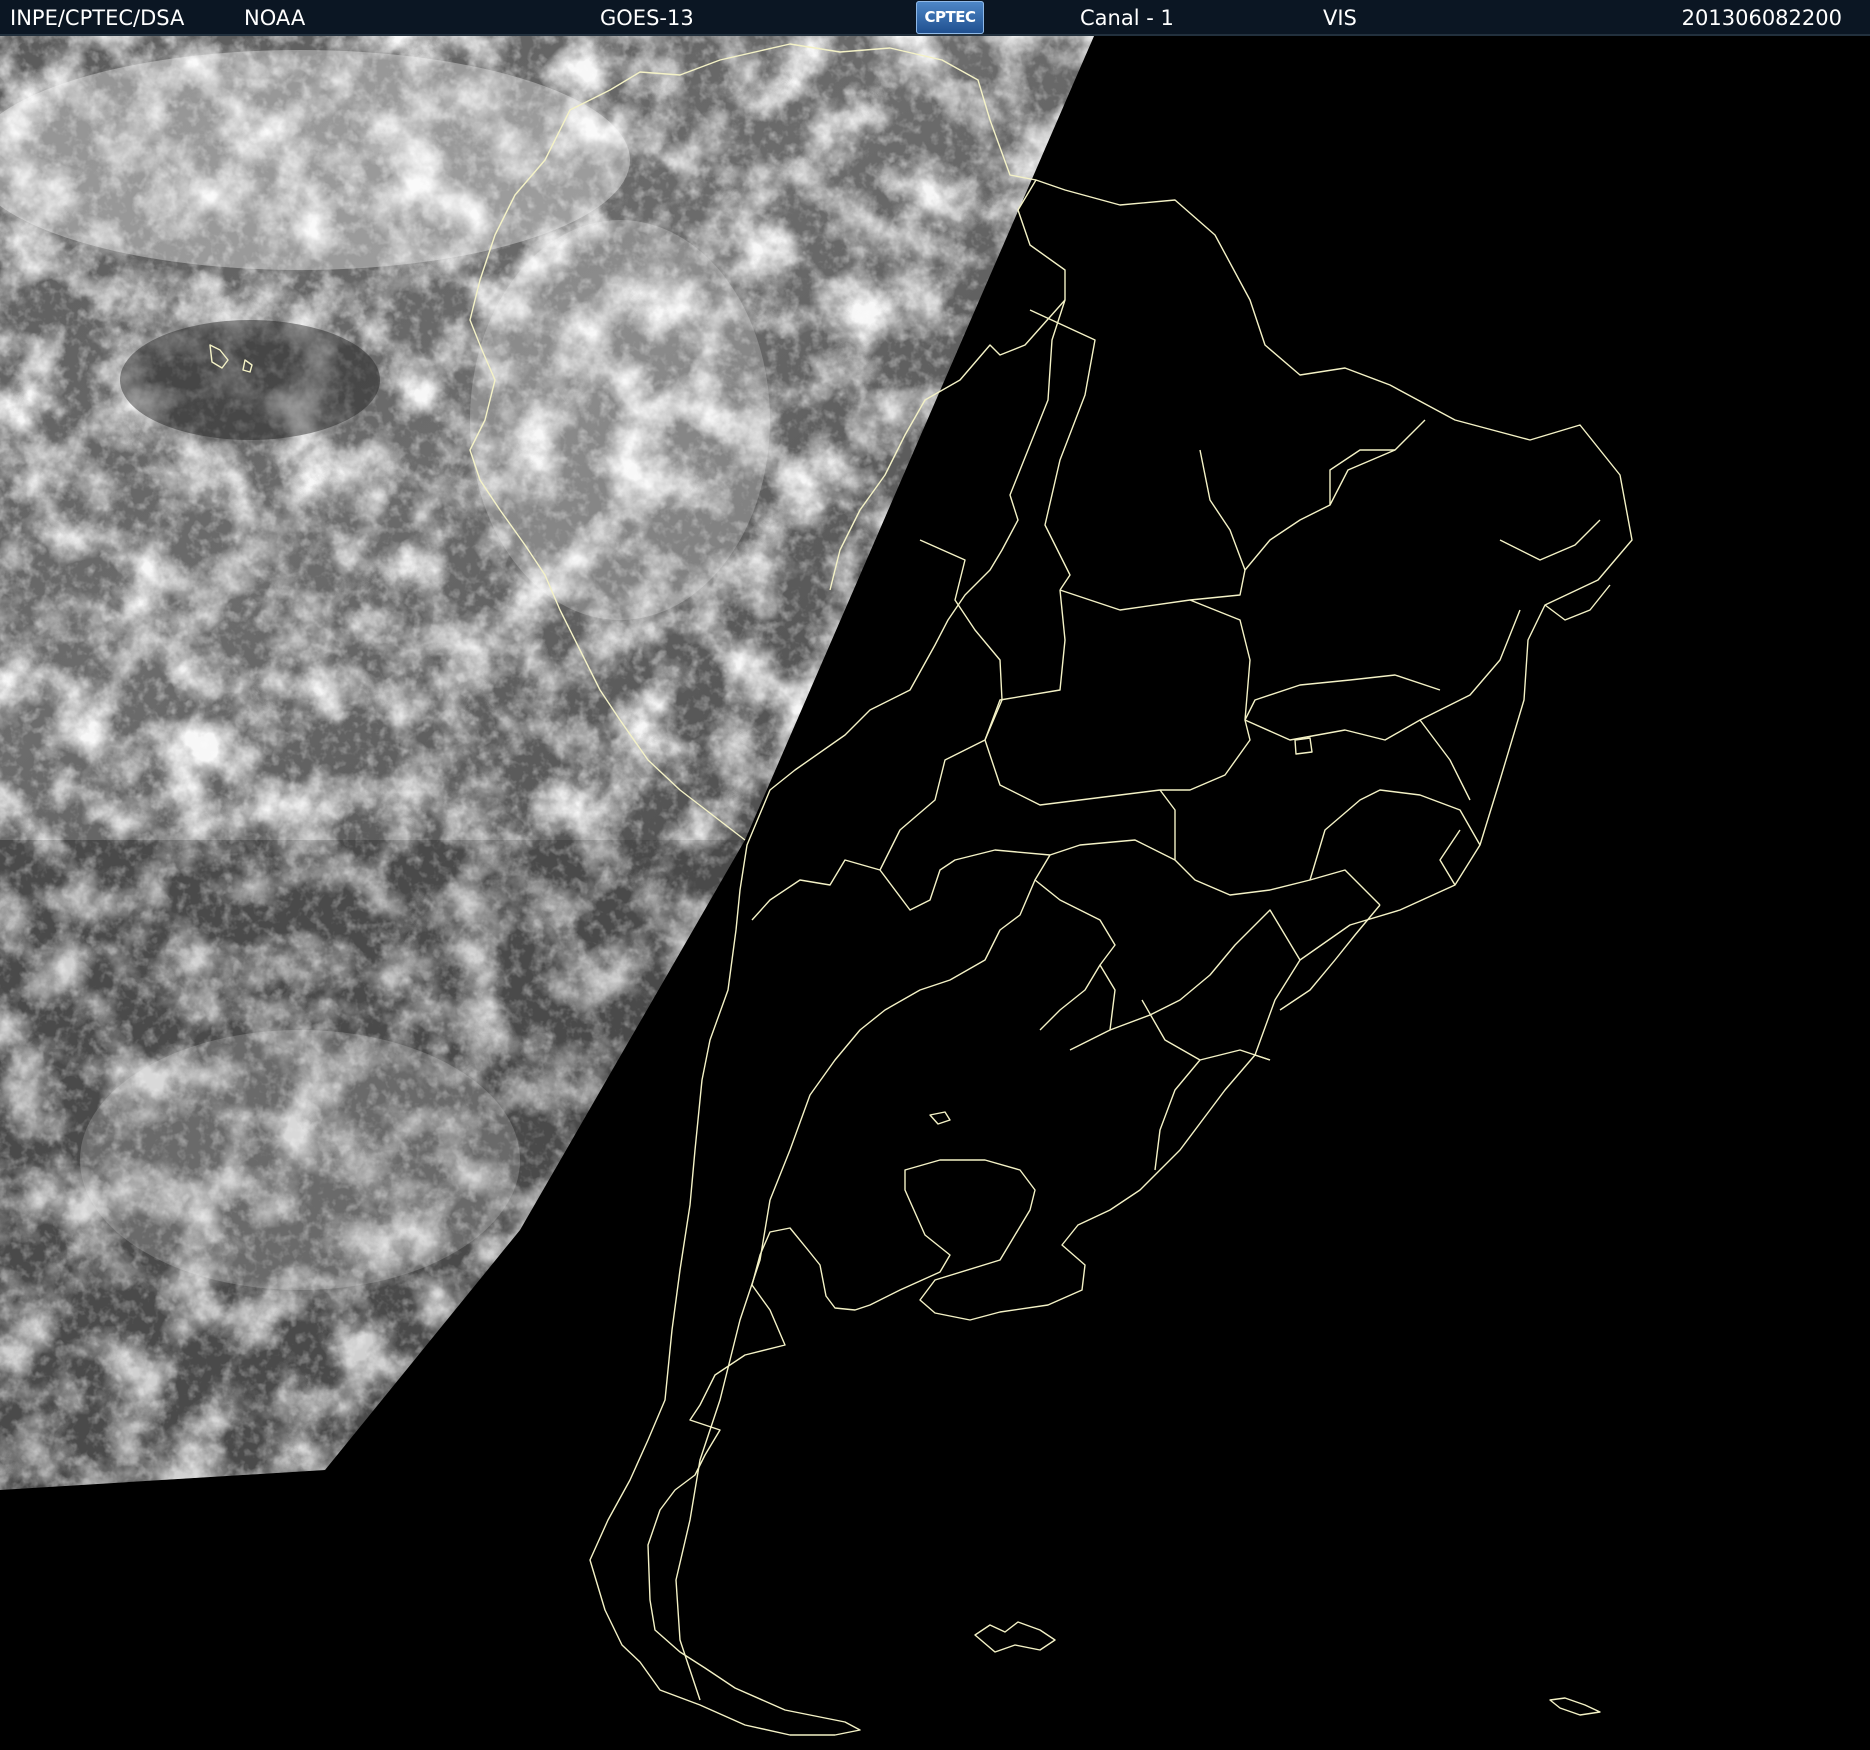  What do you see at coordinates (97, 18) in the screenshot?
I see `organization-label: INPE/CPTEC/DSA` at bounding box center [97, 18].